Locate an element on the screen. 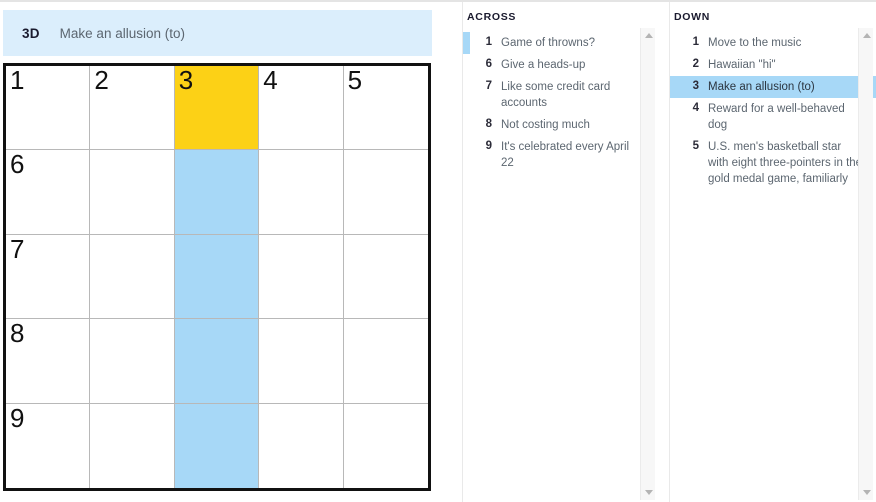  grid-cell-r5c2 is located at coordinates (132, 445).